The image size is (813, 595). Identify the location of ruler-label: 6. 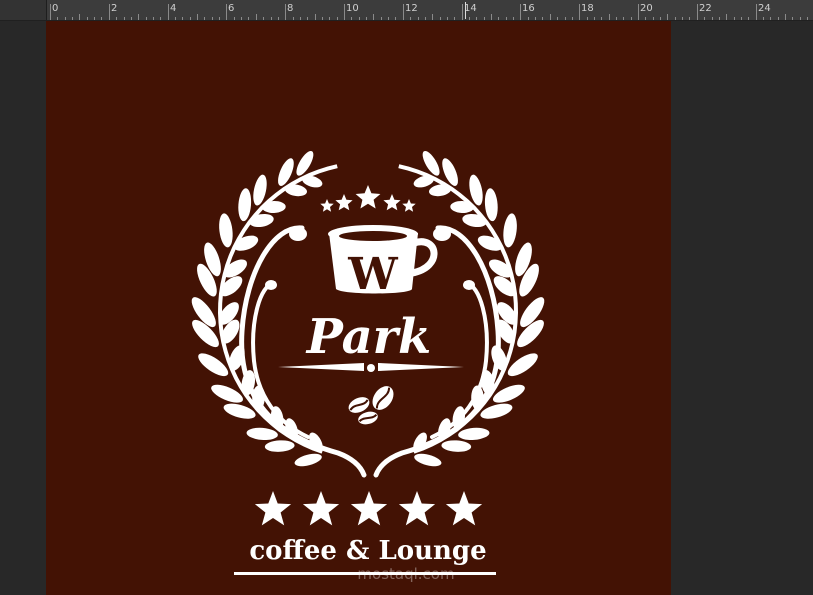
(231, 8).